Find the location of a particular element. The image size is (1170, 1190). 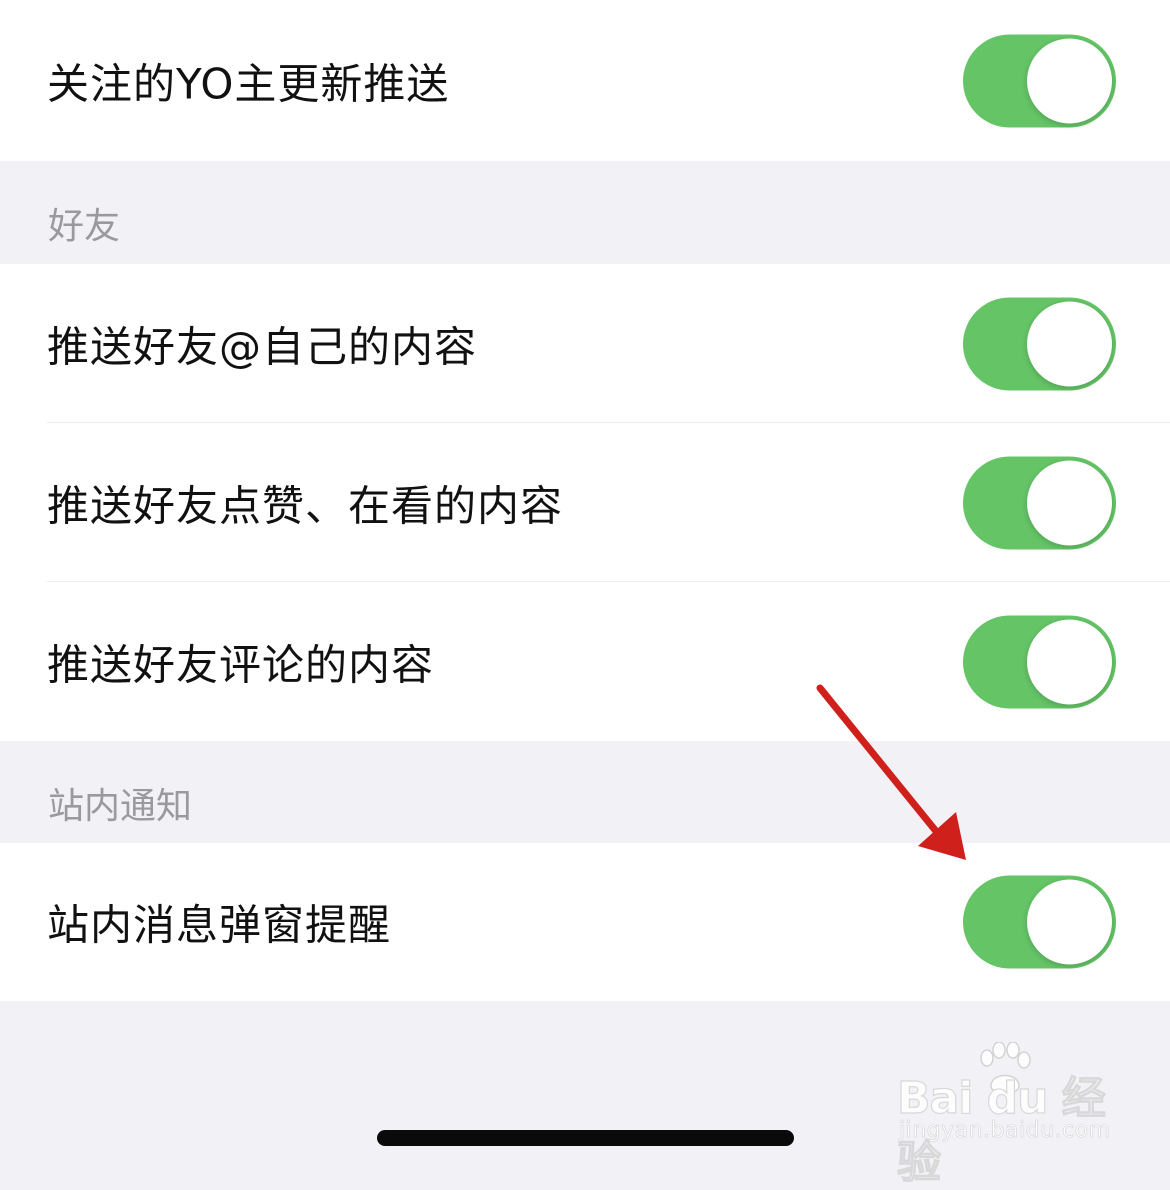

settings-row-site-popup: 站内消息弹窗提醒 is located at coordinates (585, 922).